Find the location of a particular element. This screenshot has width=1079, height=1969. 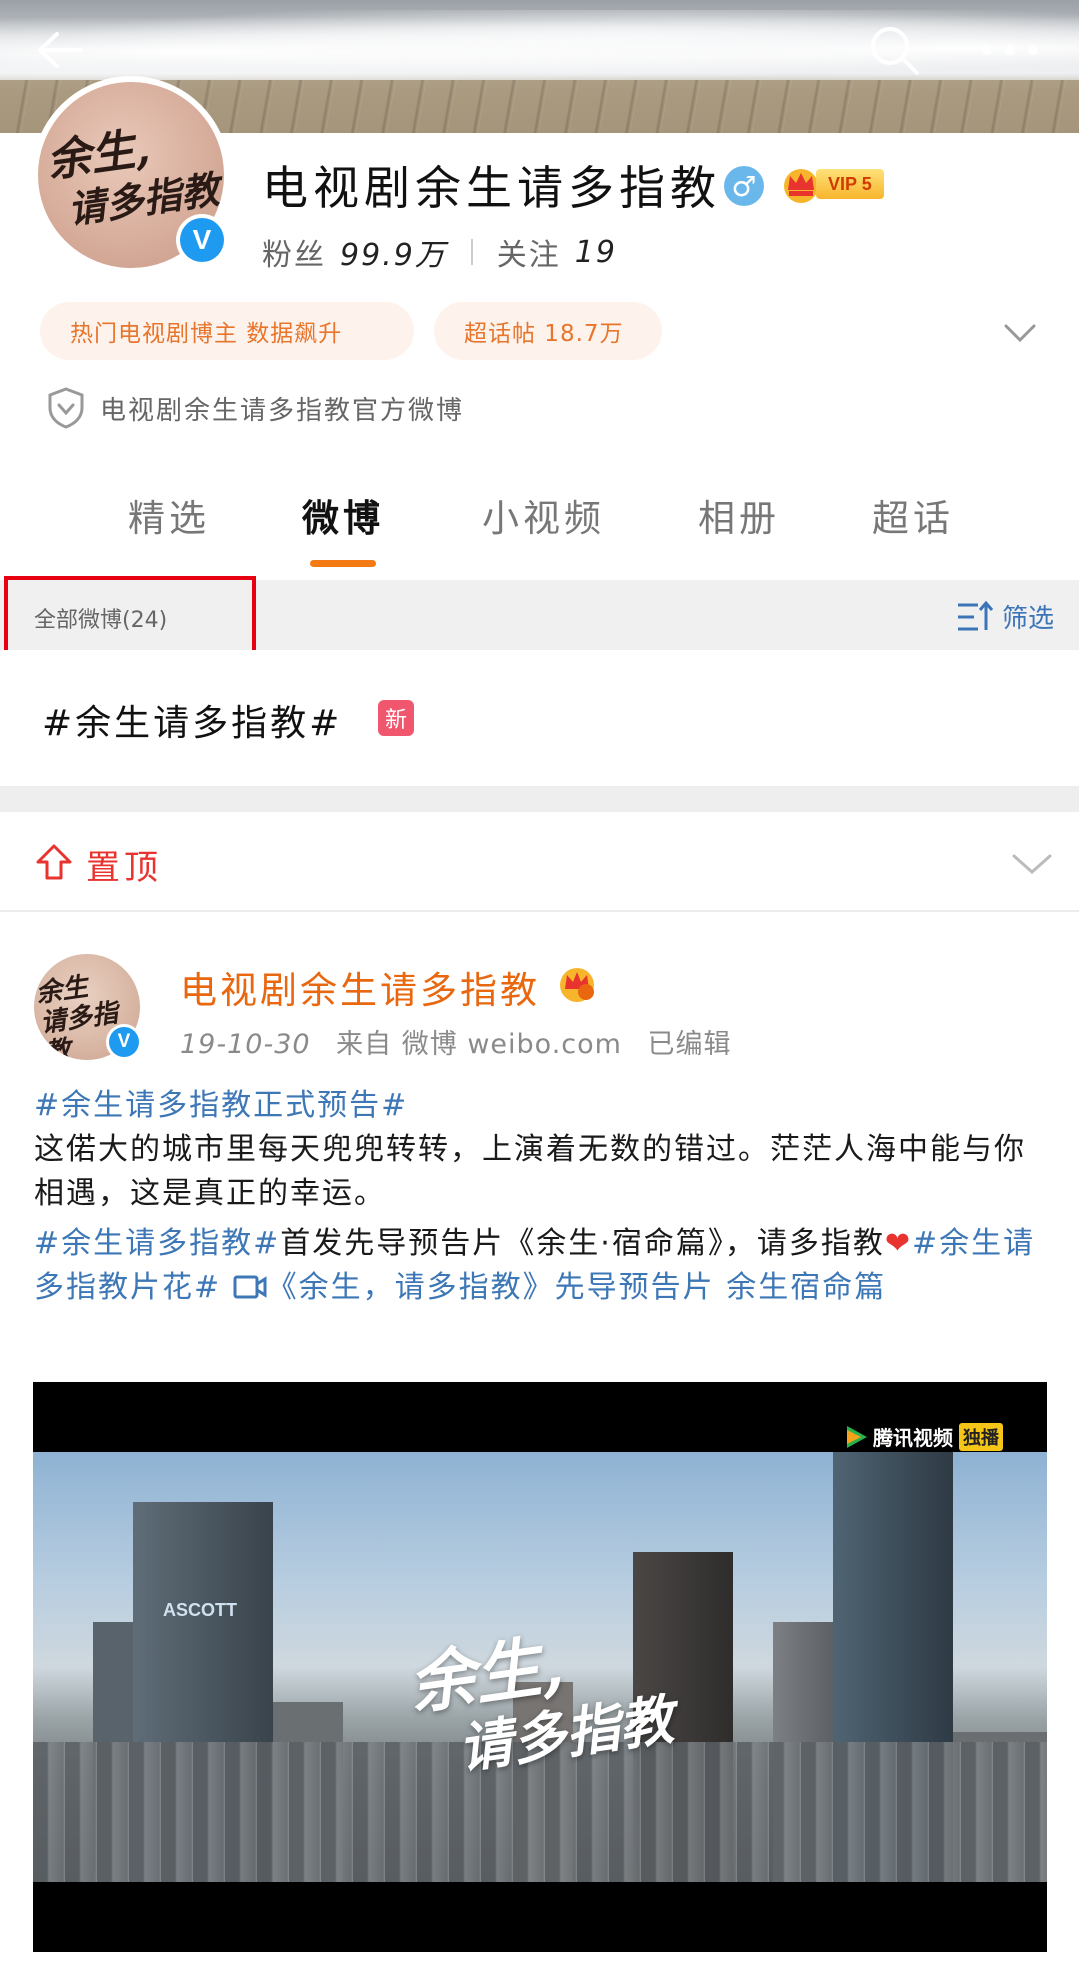

tab-album: 相册 is located at coordinates (739, 515).